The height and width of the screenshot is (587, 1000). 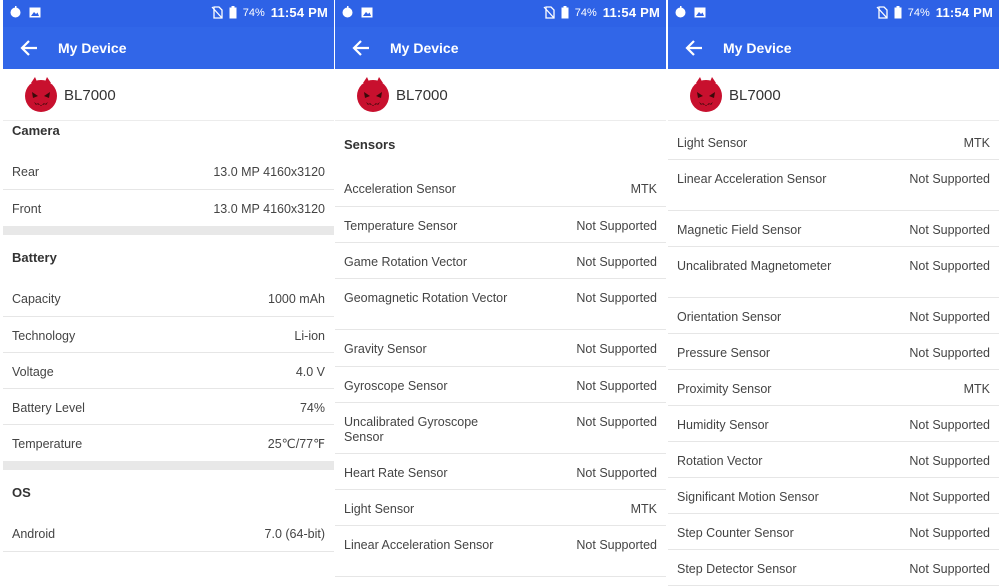 What do you see at coordinates (833, 388) in the screenshot?
I see `list-item: Proximity Sensor MTK` at bounding box center [833, 388].